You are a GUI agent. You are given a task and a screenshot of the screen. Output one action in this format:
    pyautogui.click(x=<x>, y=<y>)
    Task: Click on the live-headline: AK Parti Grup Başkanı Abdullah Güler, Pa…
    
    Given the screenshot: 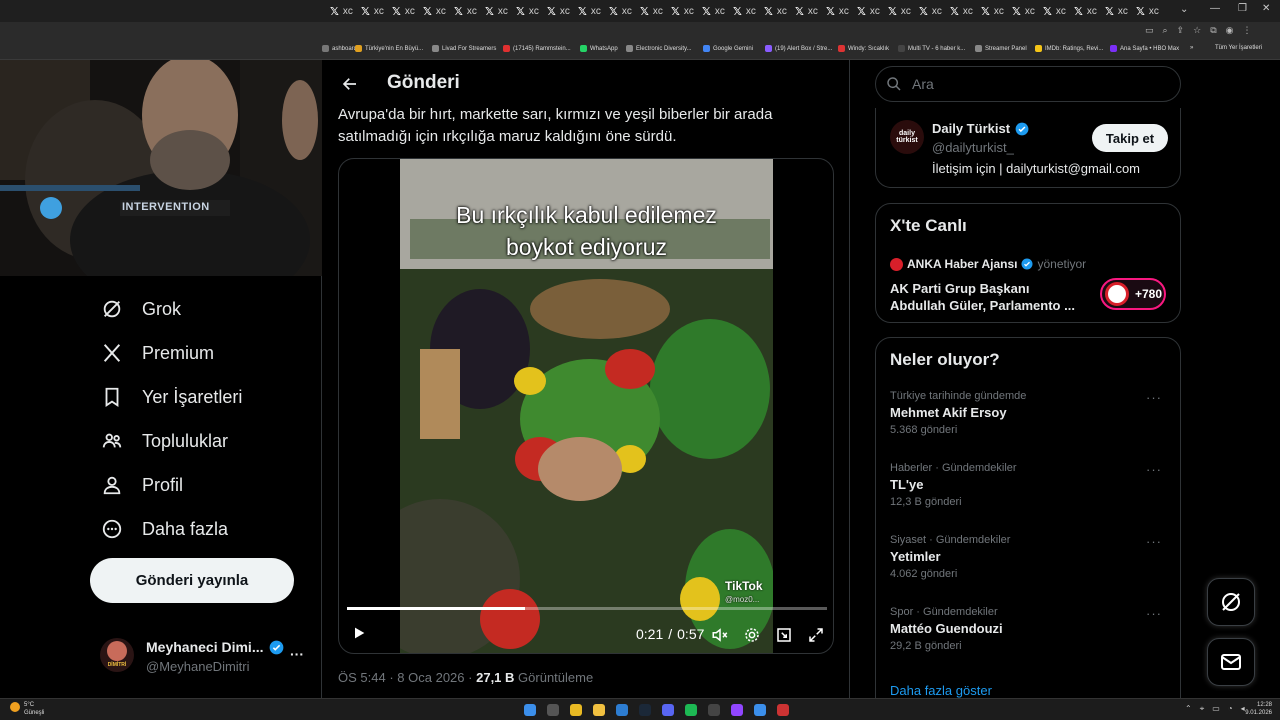 What is the action you would take?
    pyautogui.click(x=982, y=297)
    